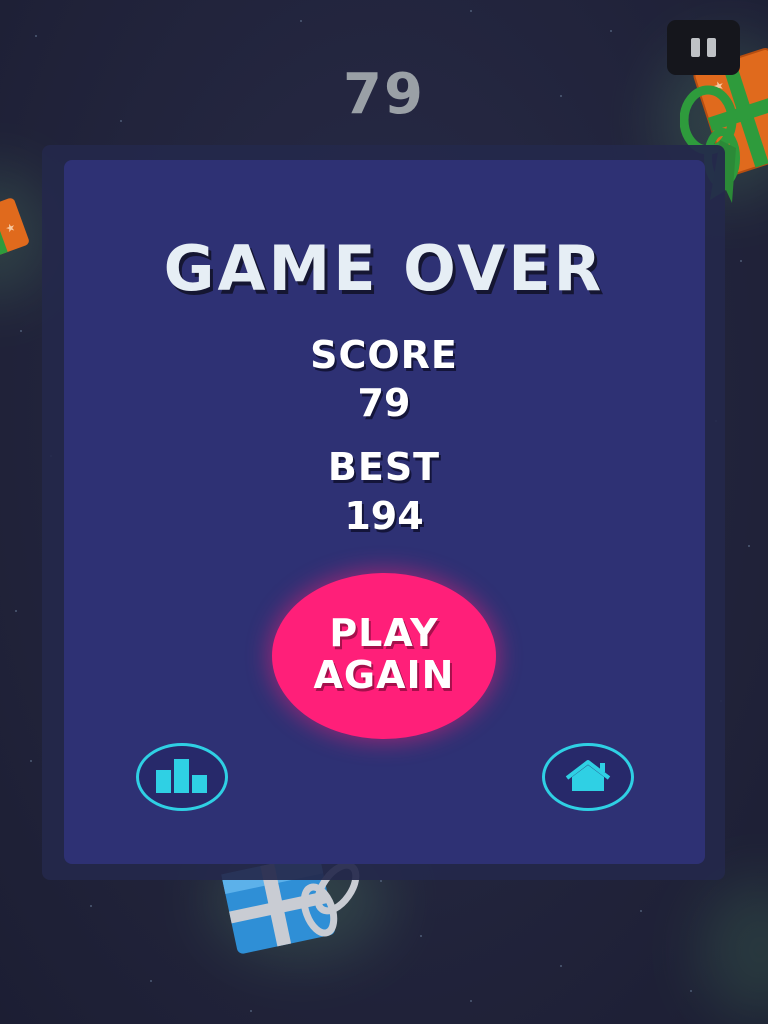  I want to click on play-again-button: PLAY AGAIN, so click(384, 656).